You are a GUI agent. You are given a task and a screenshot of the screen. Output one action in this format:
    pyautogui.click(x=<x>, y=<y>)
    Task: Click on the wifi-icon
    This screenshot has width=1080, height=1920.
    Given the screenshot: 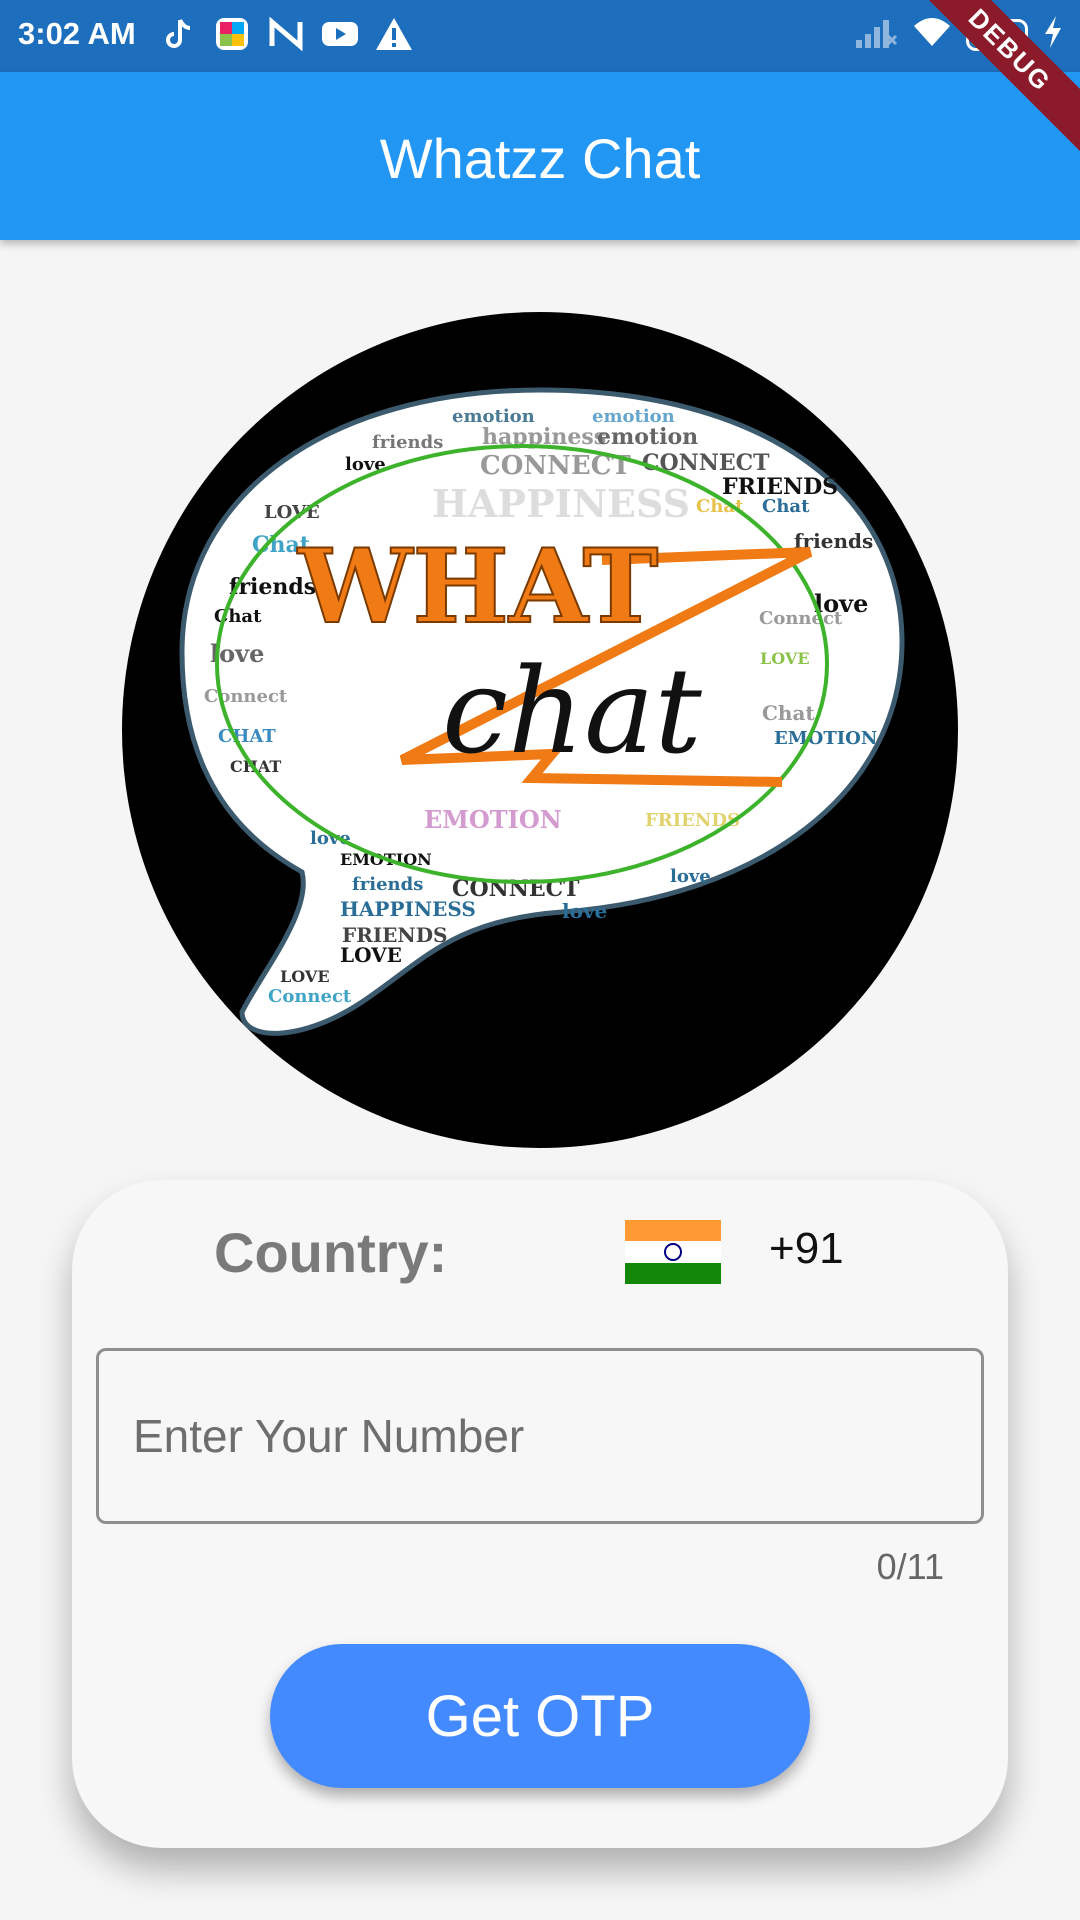 What is the action you would take?
    pyautogui.click(x=932, y=34)
    